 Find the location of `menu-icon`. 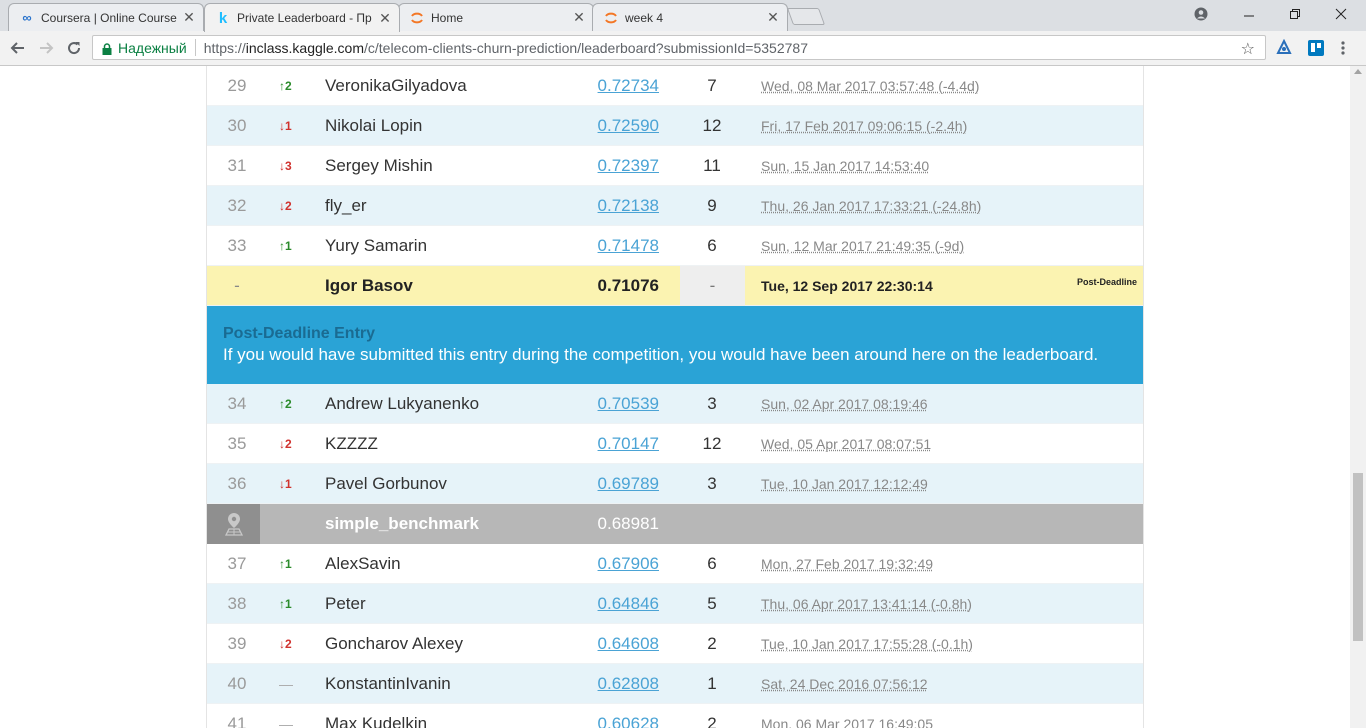

menu-icon is located at coordinates (1345, 48).